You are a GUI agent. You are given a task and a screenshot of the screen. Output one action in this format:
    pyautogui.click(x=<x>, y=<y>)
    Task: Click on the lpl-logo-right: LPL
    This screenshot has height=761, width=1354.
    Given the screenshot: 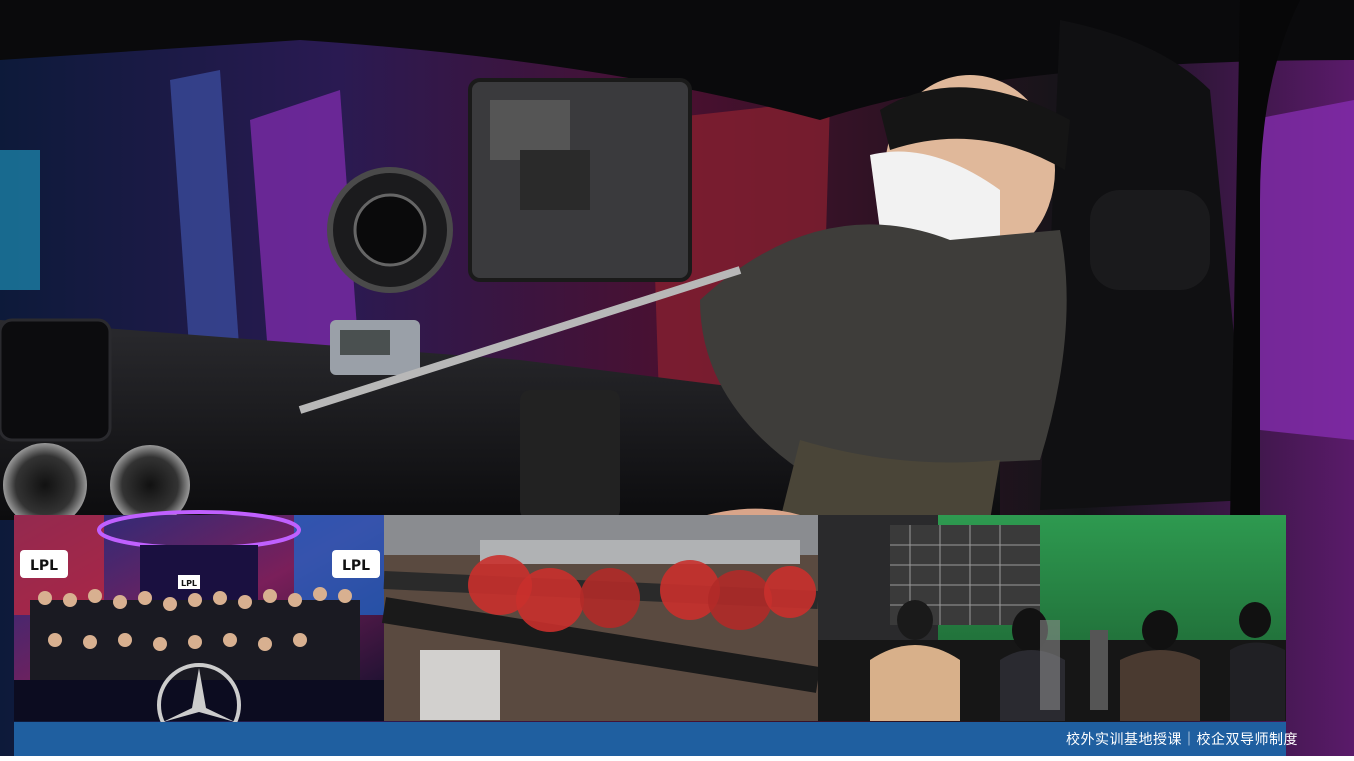 What is the action you would take?
    pyautogui.click(x=356, y=566)
    